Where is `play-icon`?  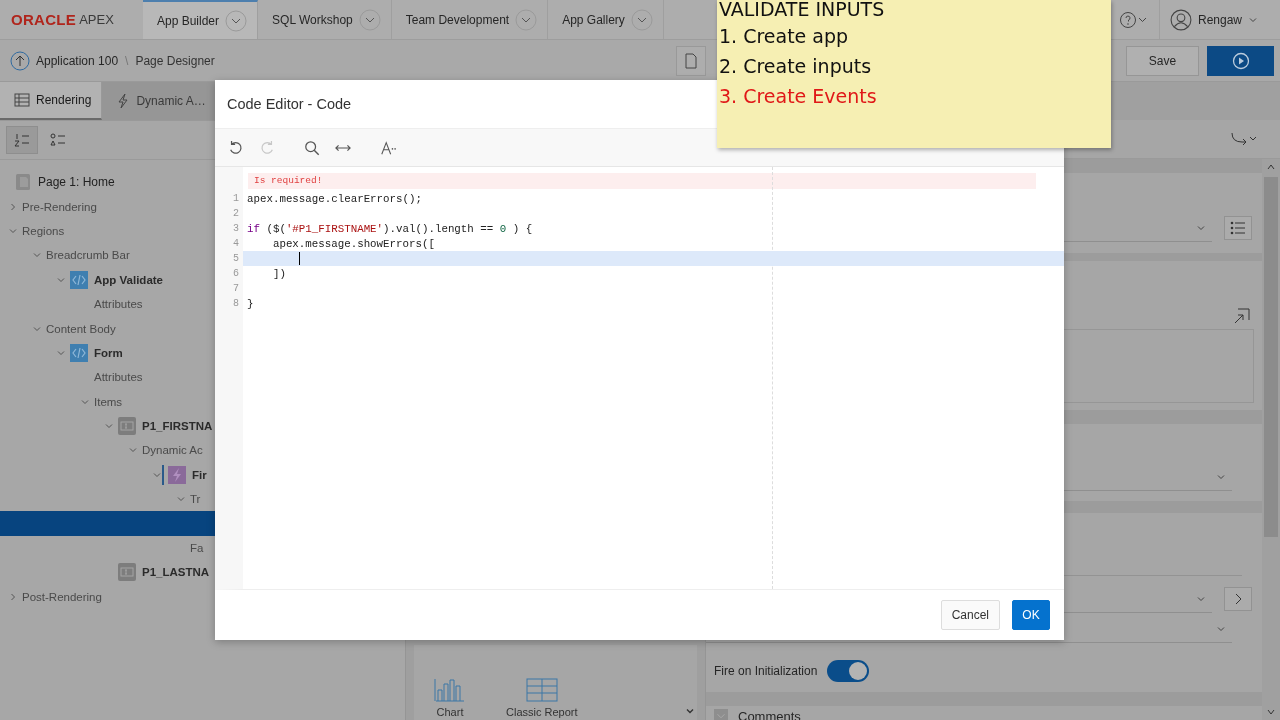 play-icon is located at coordinates (1240, 60).